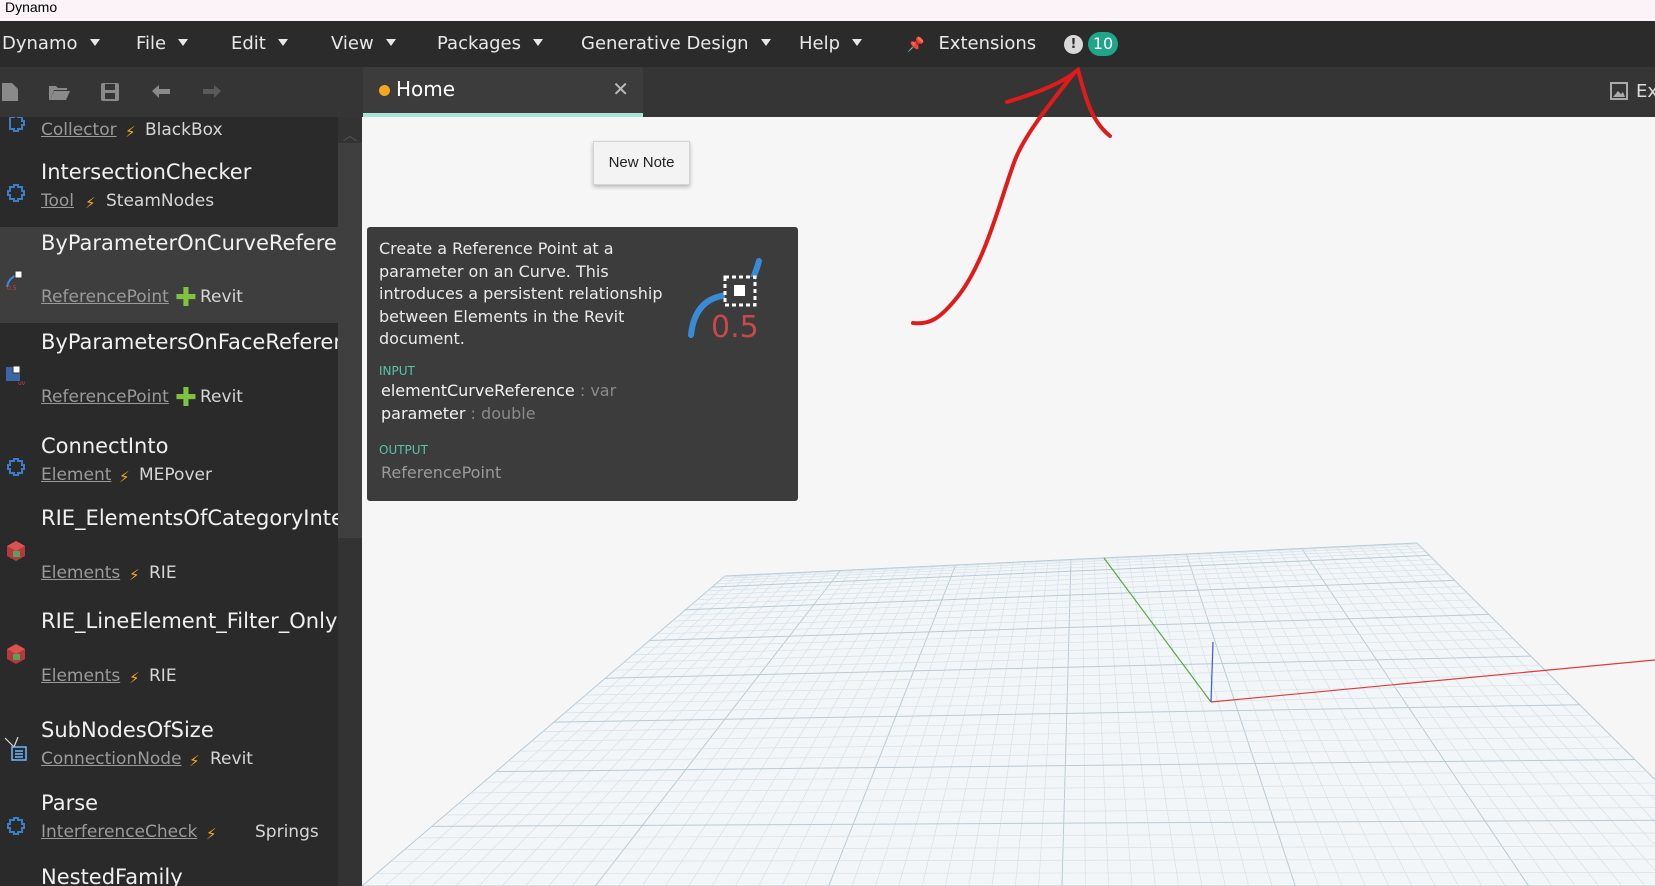 This screenshot has width=1655, height=886. Describe the element at coordinates (76, 475) in the screenshot. I see `node-category: Element` at that location.